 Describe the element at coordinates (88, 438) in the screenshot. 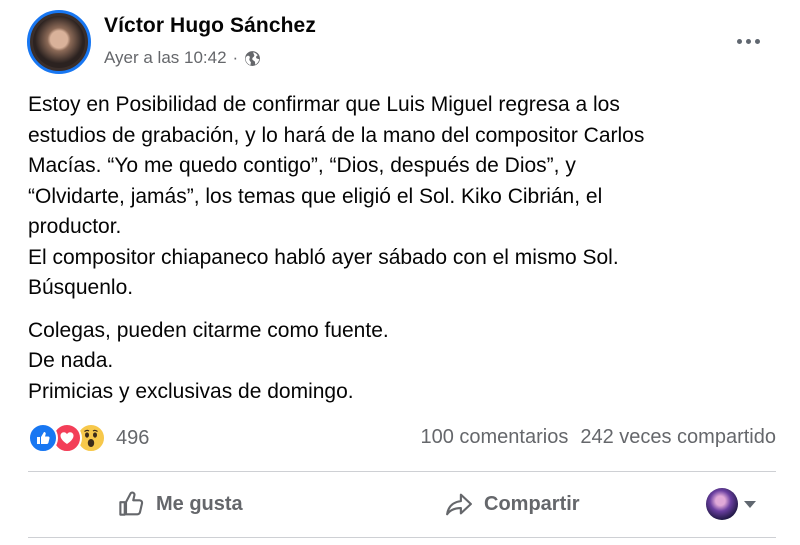

I see `reactions-summary: 496` at that location.